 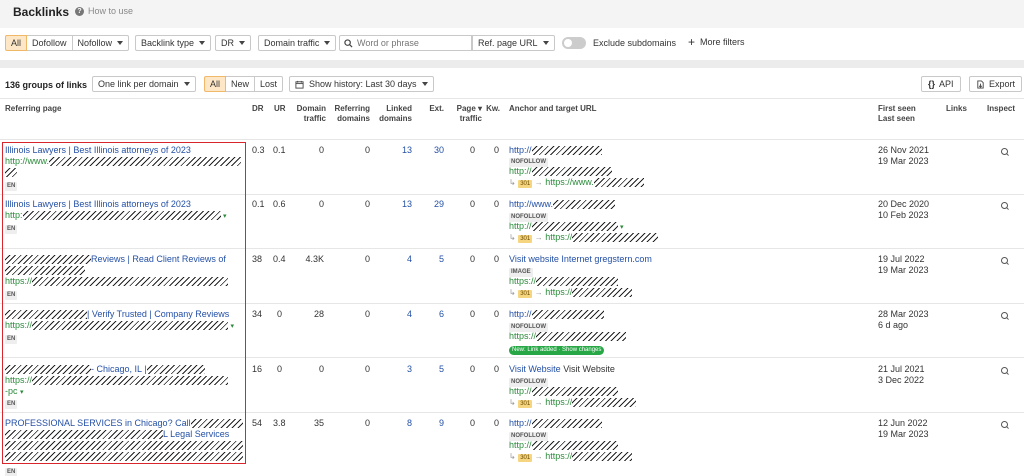 I want to click on external-links-value: 6, so click(x=432, y=314).